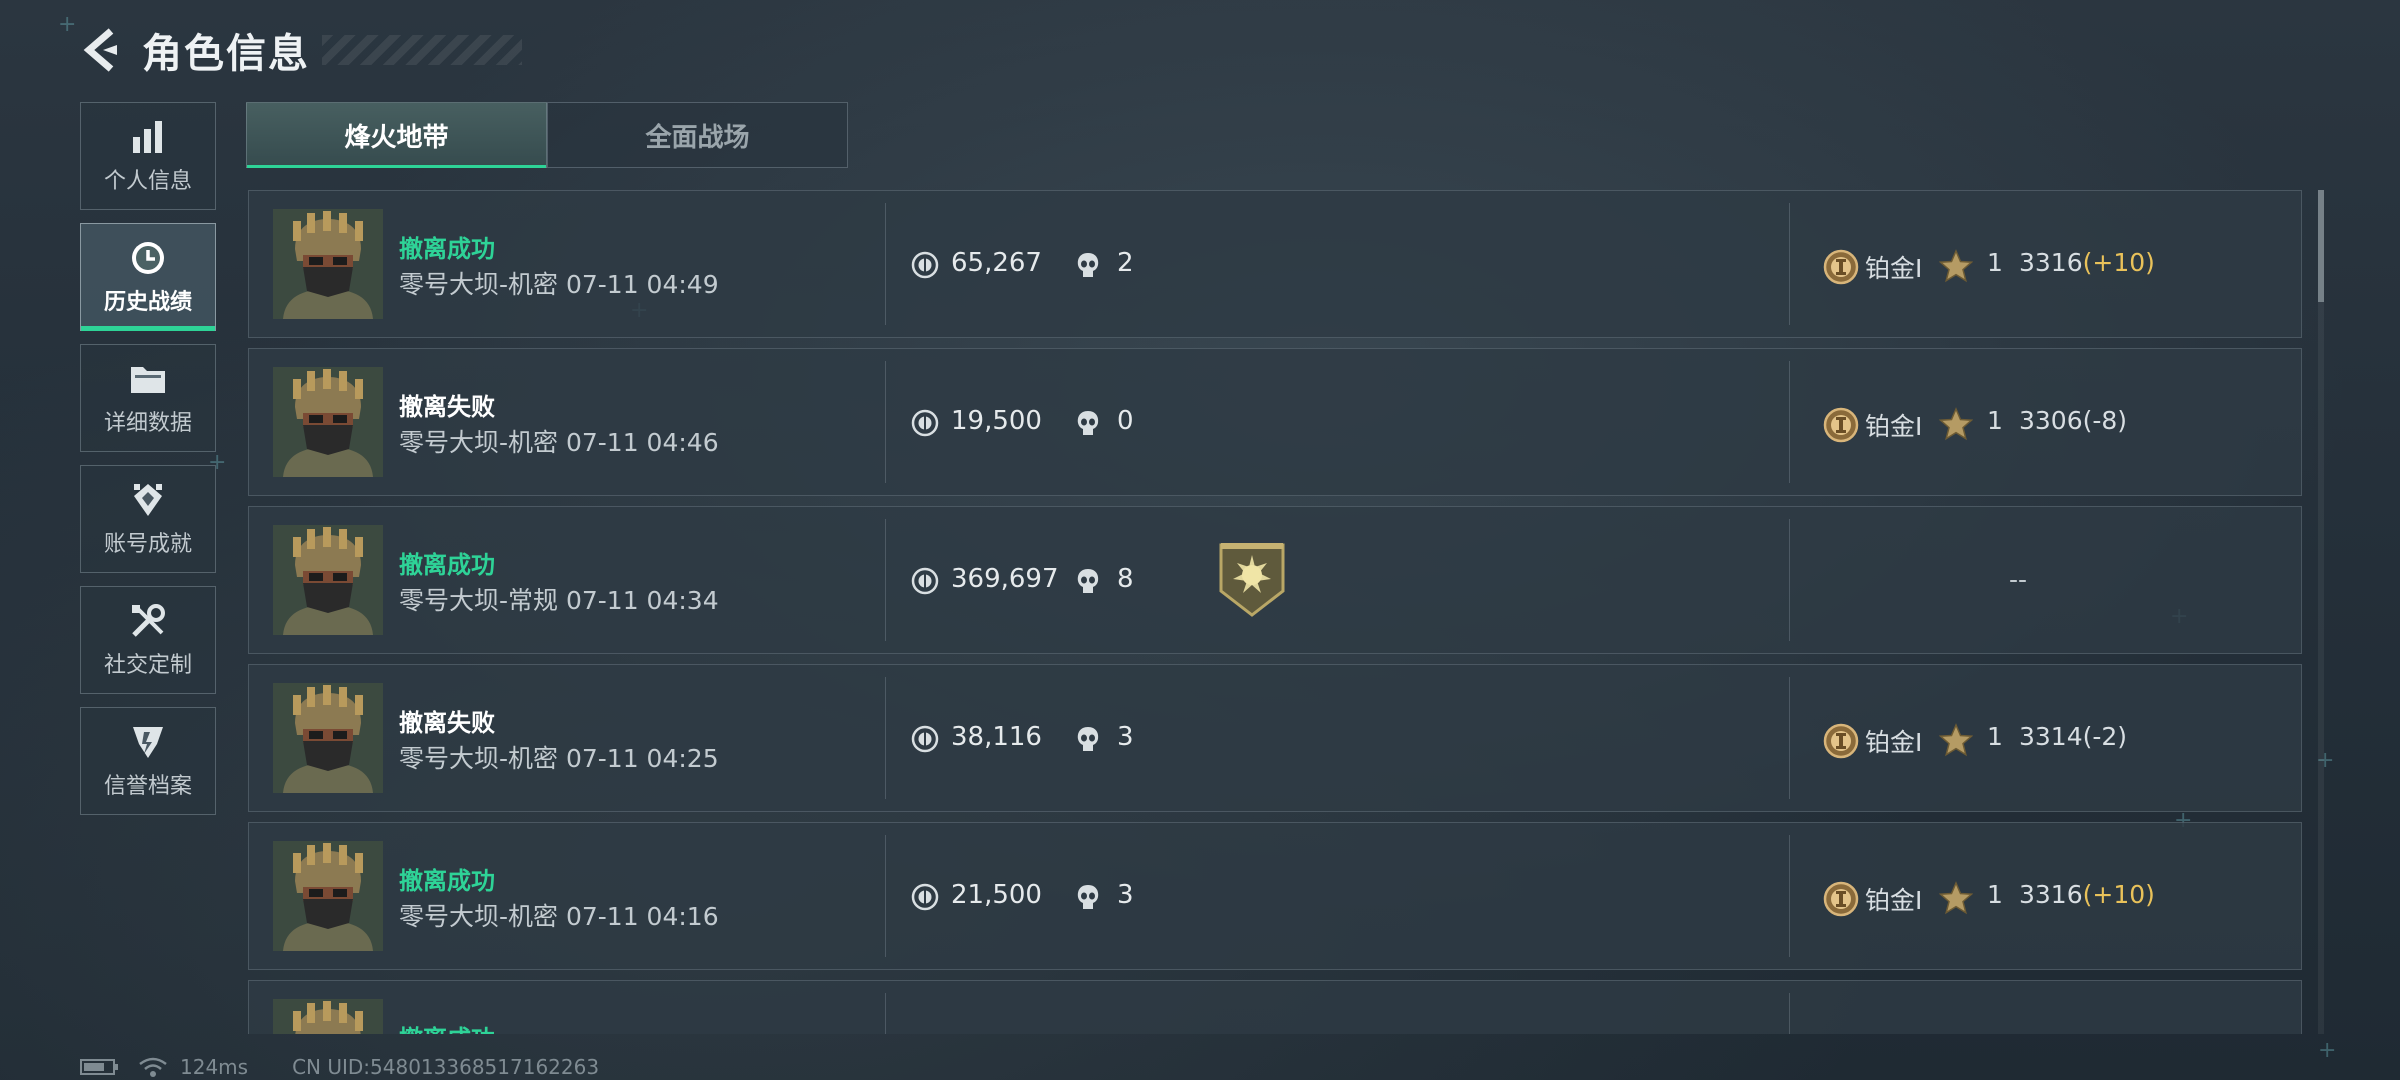  What do you see at coordinates (147, 302) in the screenshot?
I see `sidebar-item-label: 历史战绩` at bounding box center [147, 302].